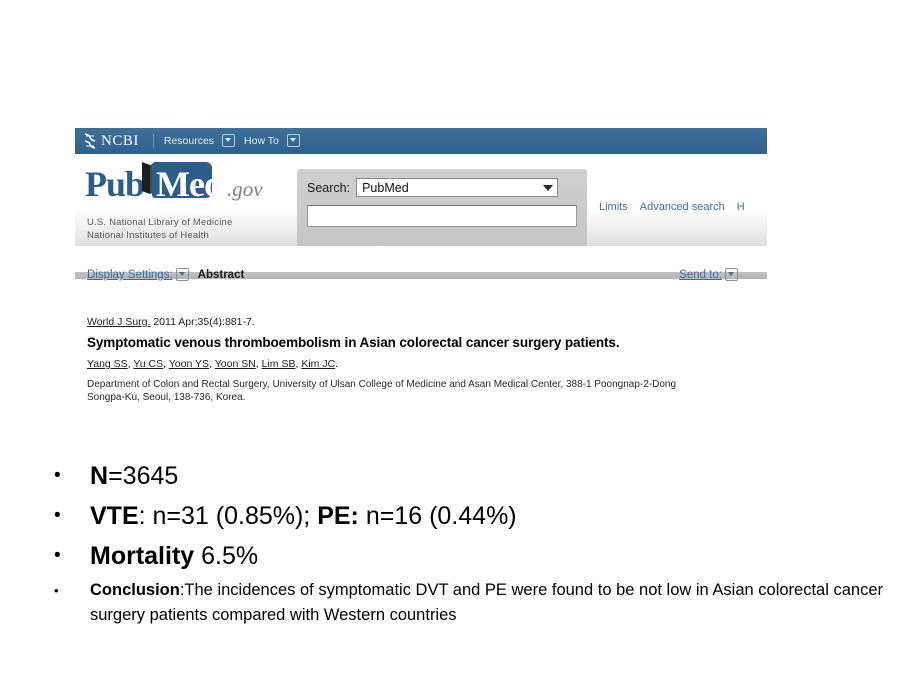 The width and height of the screenshot is (920, 690). I want to click on ncbi-link-resources: Resources, so click(189, 141).